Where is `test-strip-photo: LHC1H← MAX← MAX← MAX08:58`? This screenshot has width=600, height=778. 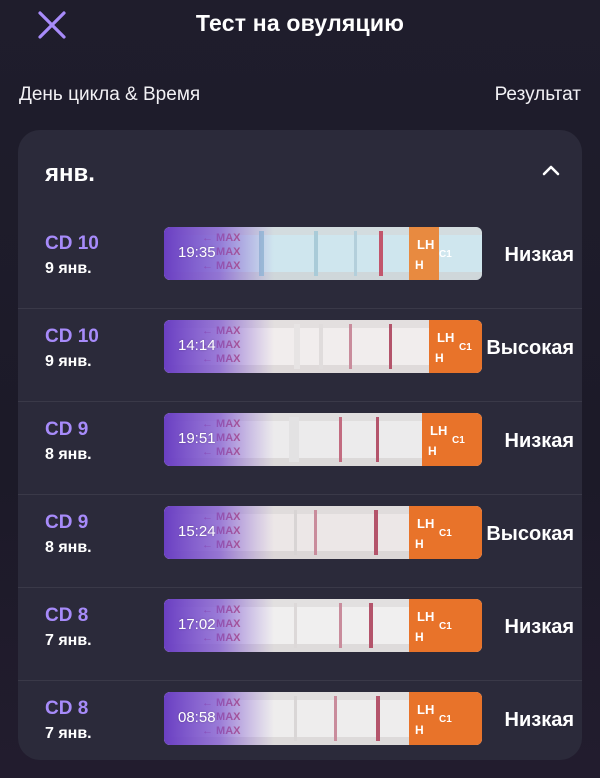
test-strip-photo: LHC1H← MAX← MAX← MAX08:58 is located at coordinates (323, 718).